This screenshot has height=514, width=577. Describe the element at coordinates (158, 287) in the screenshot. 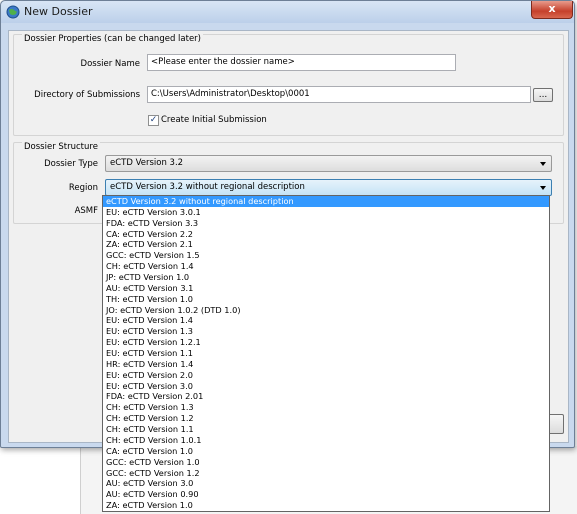

I see `region-option-text: eCTD Version 3.1` at that location.